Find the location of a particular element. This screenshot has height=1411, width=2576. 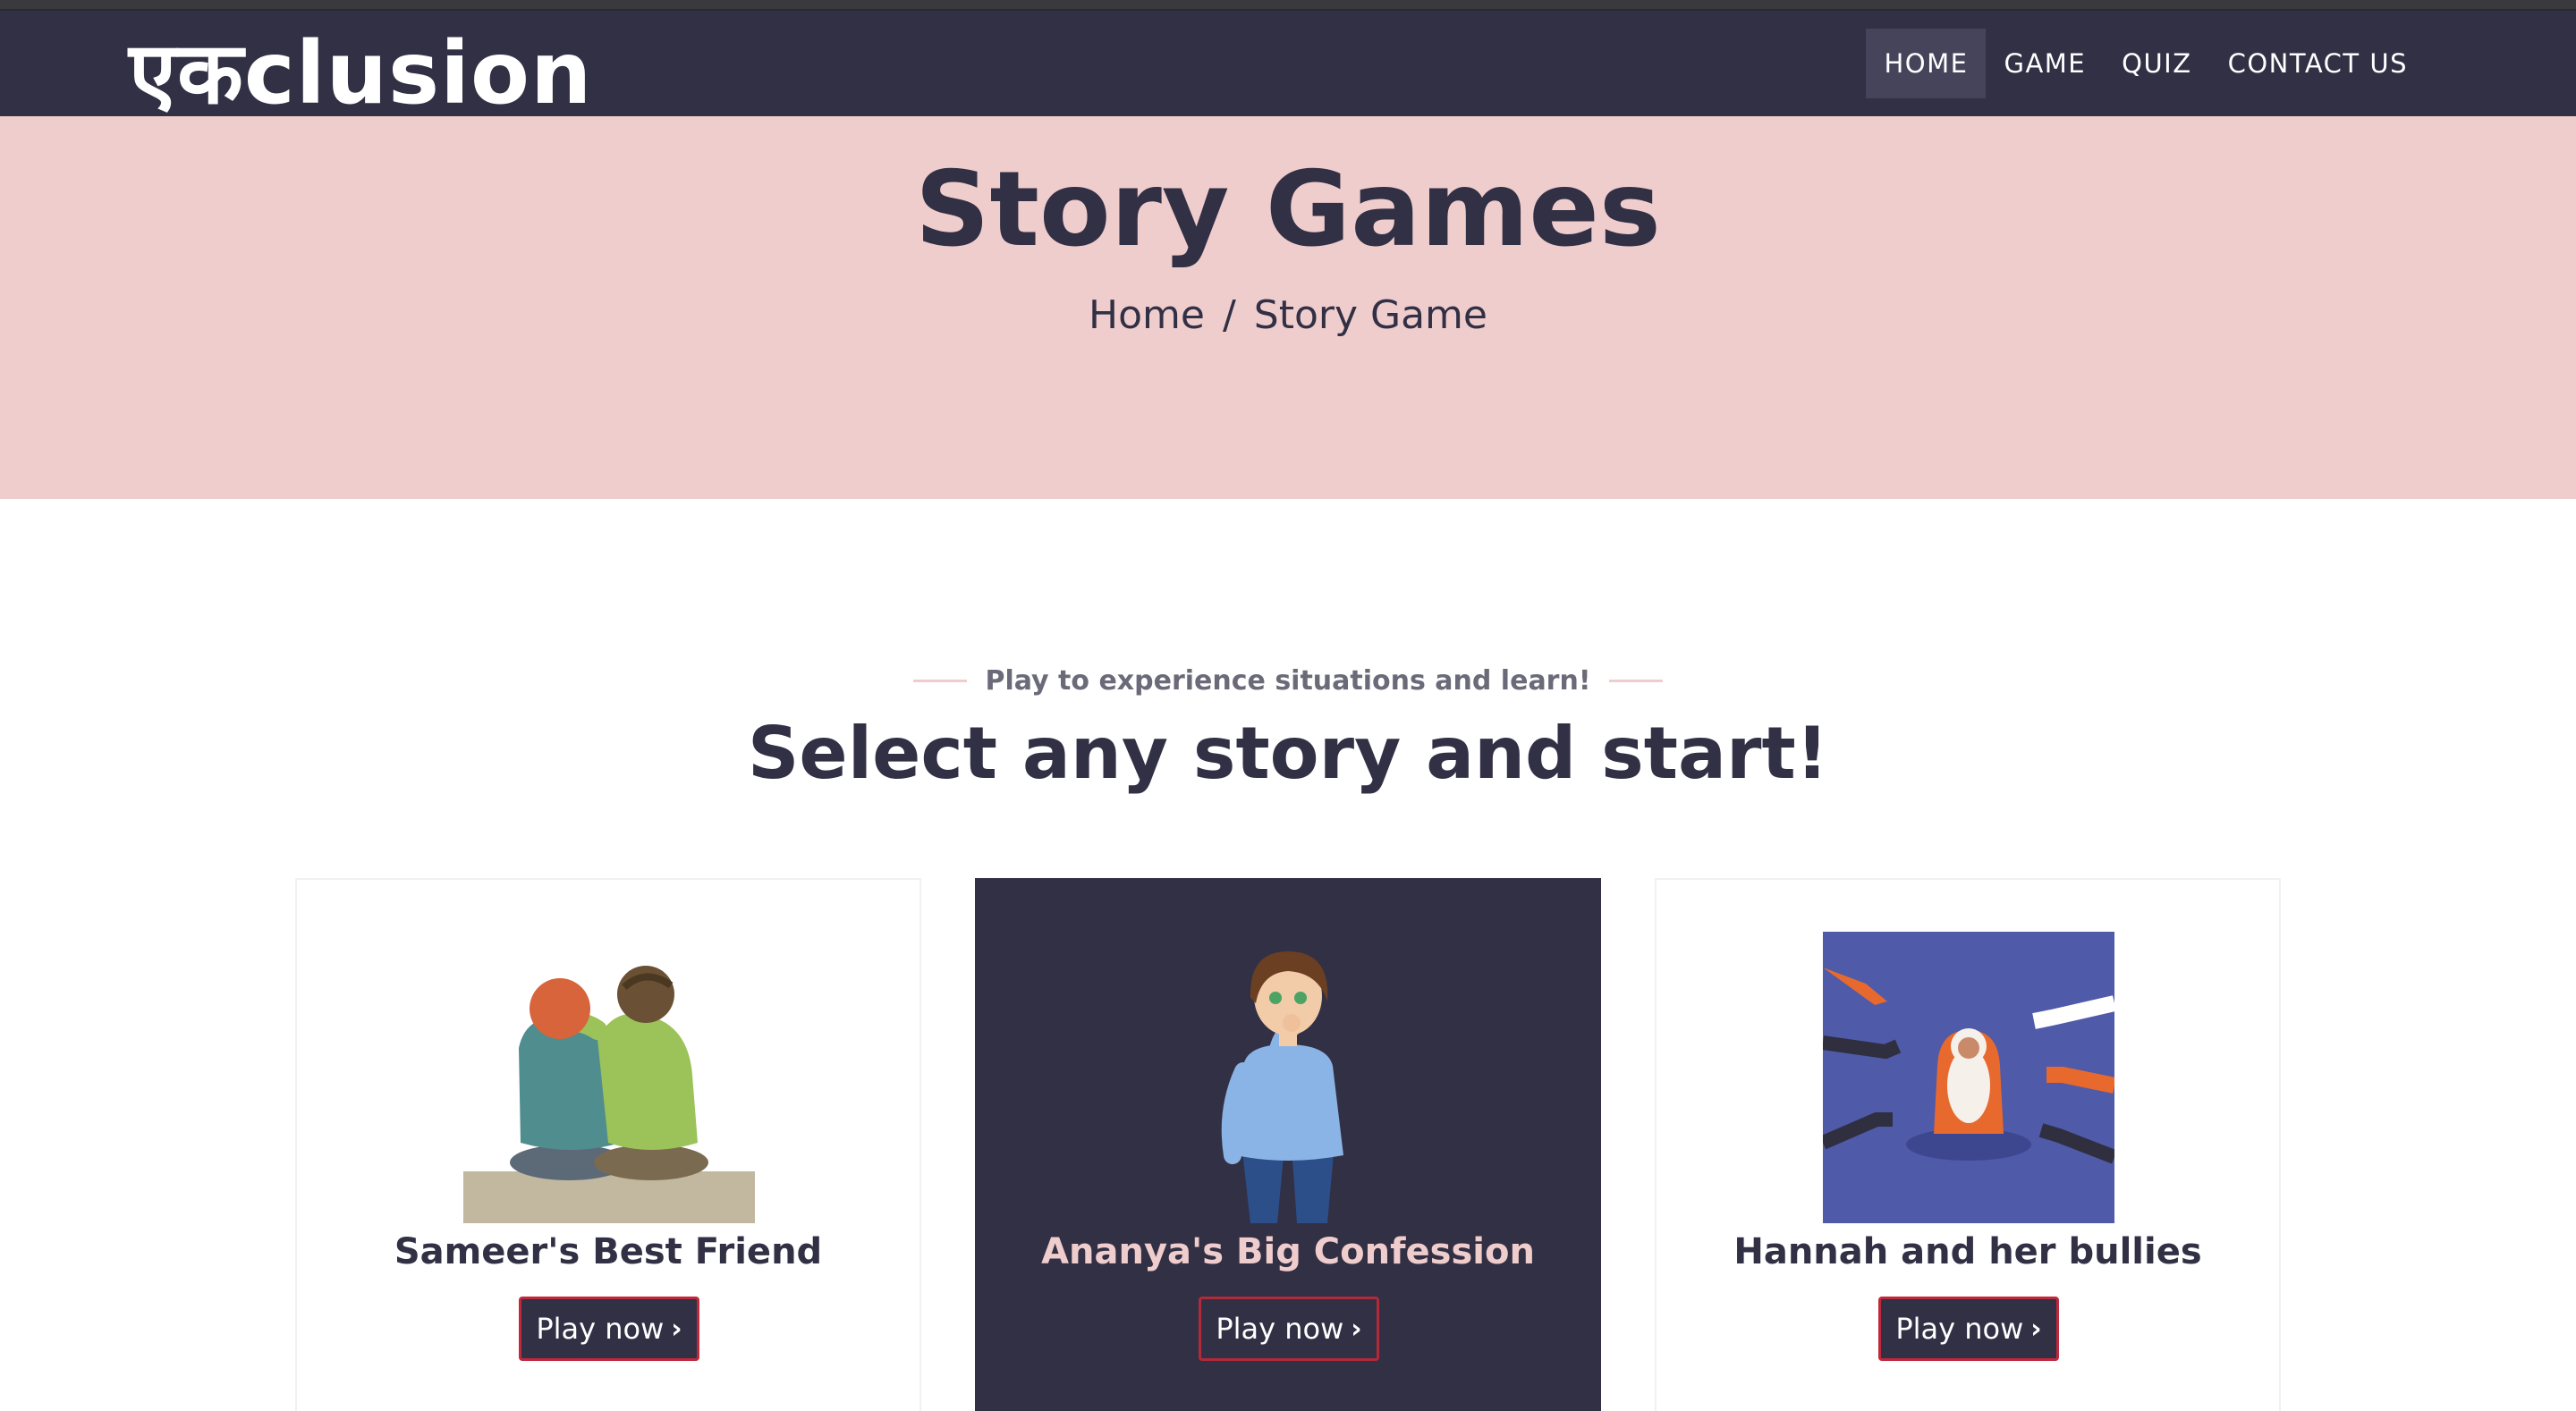

navbar: एकclusion HOME GAME QUIZ CONTACT US is located at coordinates (1288, 67).